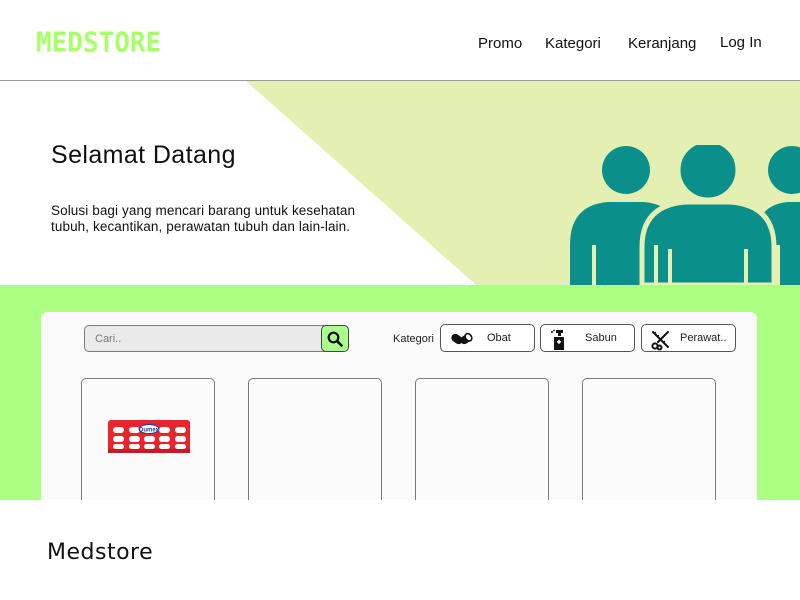 The width and height of the screenshot is (800, 600). I want to click on scissors-comb-icon, so click(660, 341).